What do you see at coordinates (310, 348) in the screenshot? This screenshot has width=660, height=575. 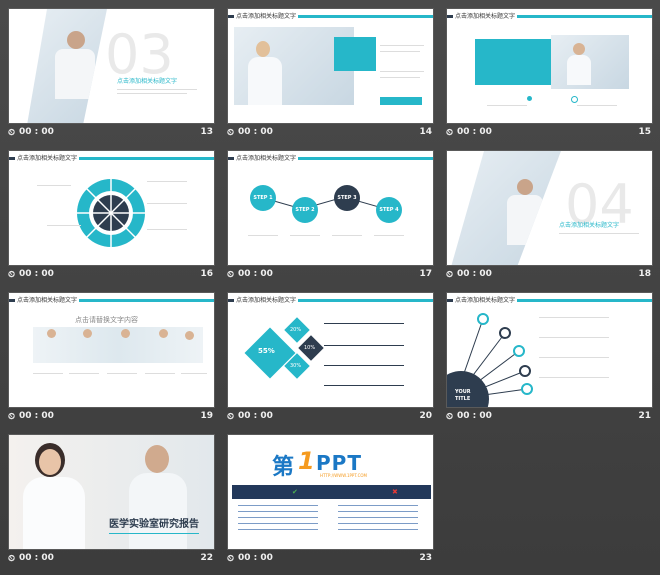 I see `pct-10: 10%` at bounding box center [310, 348].